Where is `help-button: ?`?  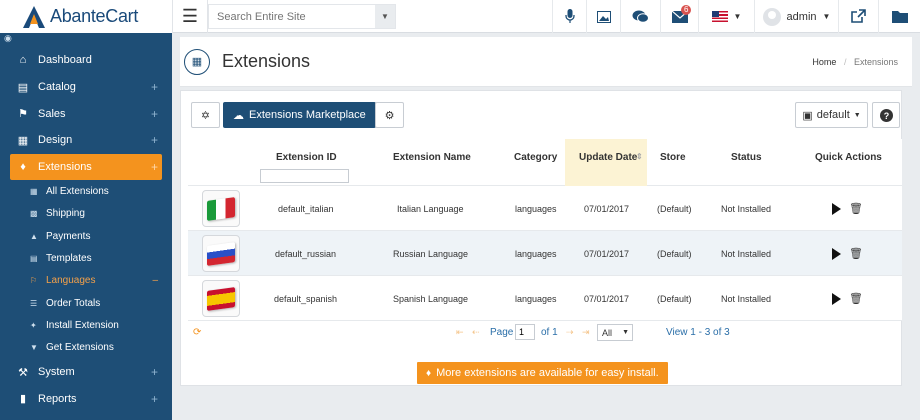
help-button: ? is located at coordinates (886, 115).